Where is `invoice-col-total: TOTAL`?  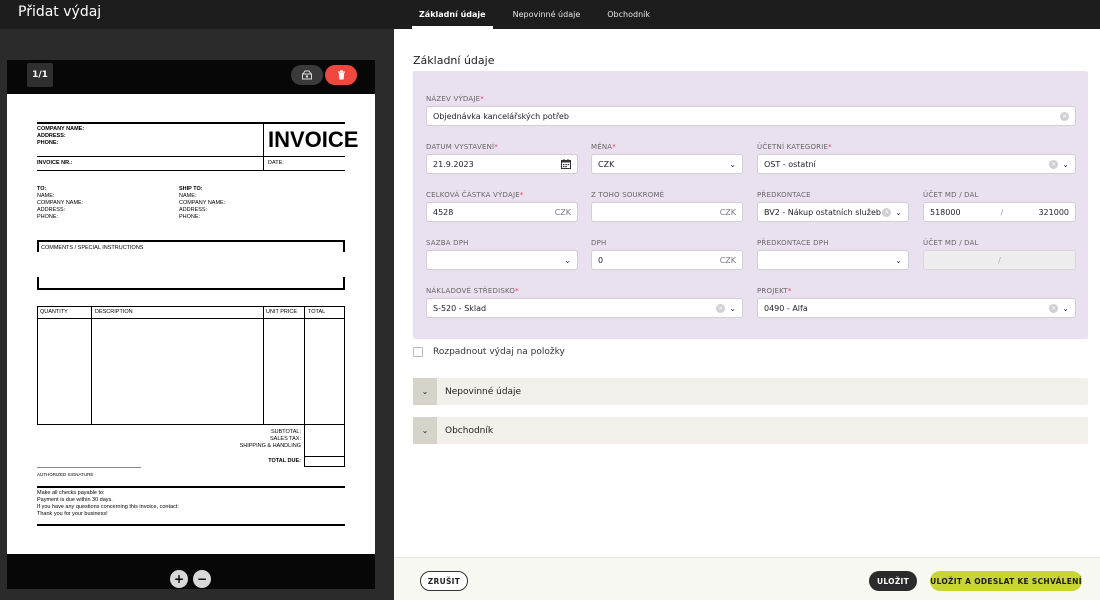 invoice-col-total: TOTAL is located at coordinates (317, 312).